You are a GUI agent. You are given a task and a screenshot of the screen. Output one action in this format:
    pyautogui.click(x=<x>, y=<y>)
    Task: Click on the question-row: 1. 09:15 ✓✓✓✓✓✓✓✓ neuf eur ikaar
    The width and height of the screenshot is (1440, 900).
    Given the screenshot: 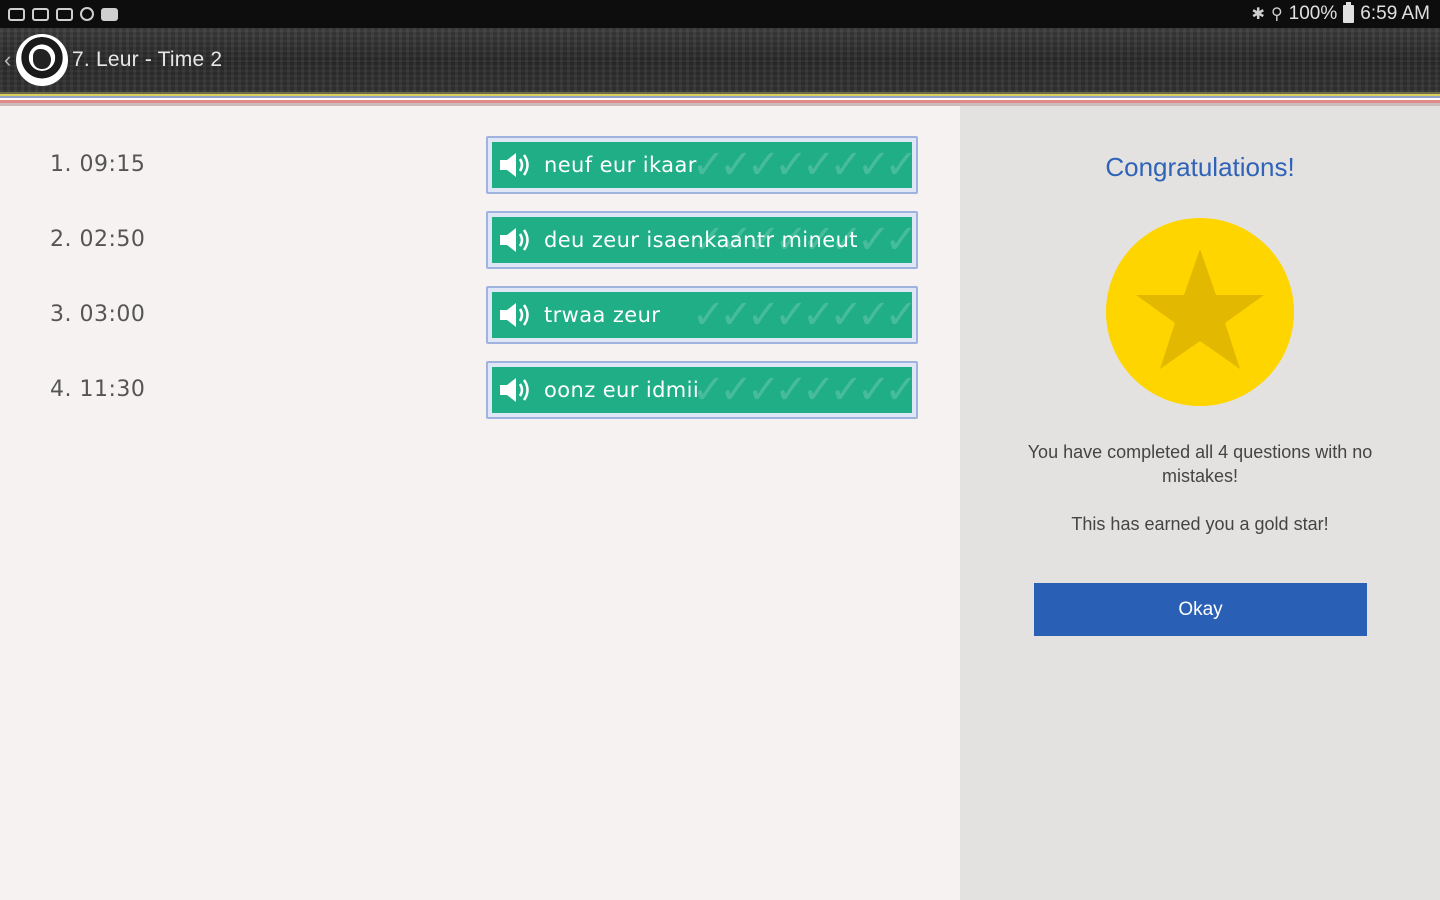 What is the action you would take?
    pyautogui.click(x=480, y=166)
    